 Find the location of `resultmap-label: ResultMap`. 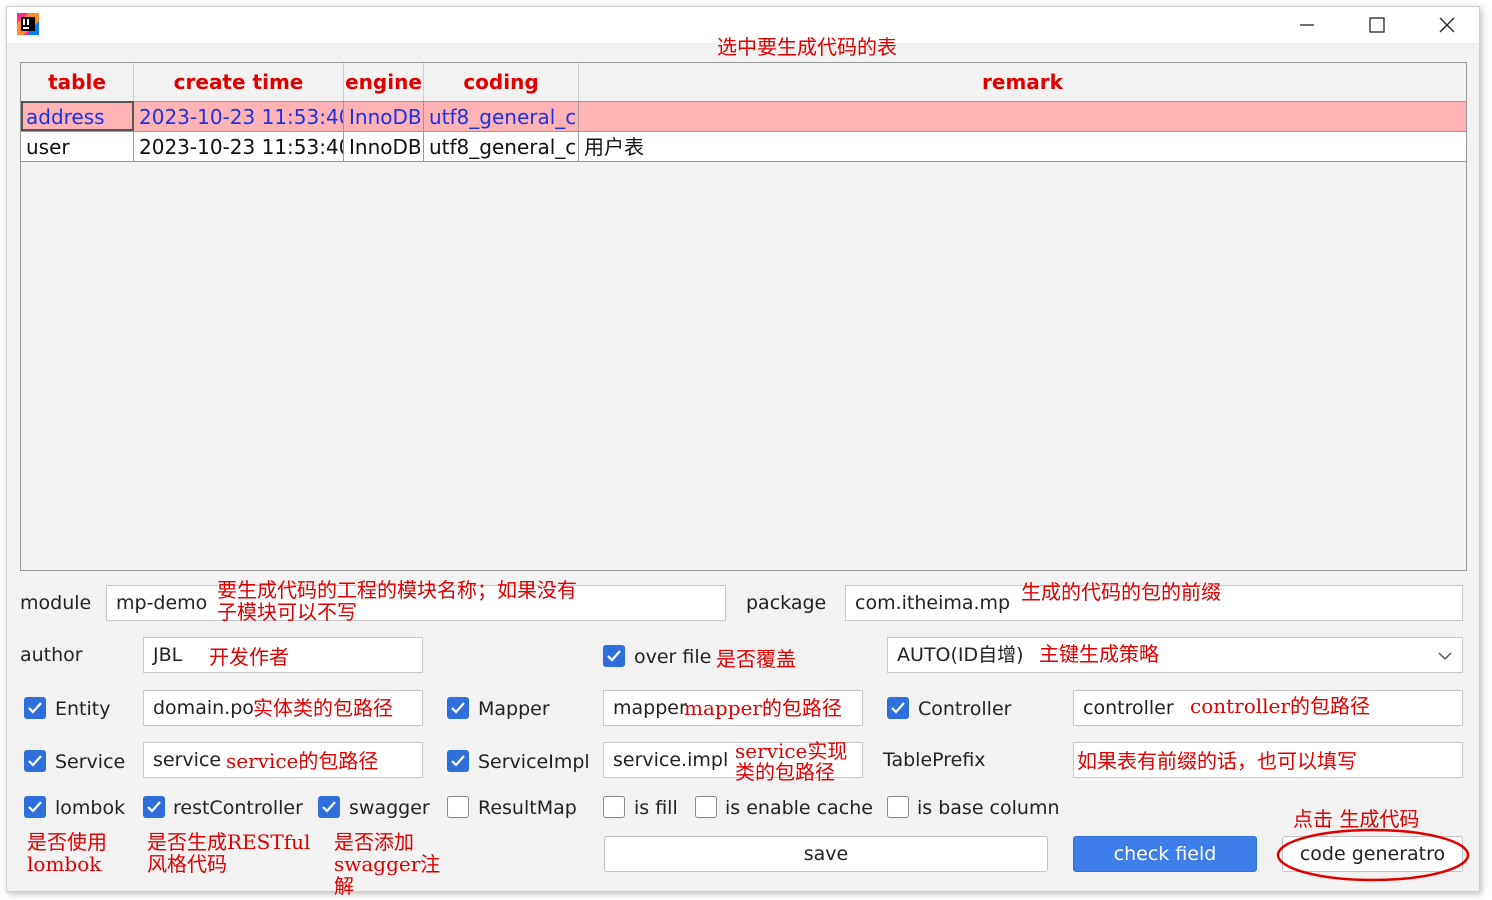

resultmap-label: ResultMap is located at coordinates (527, 808).